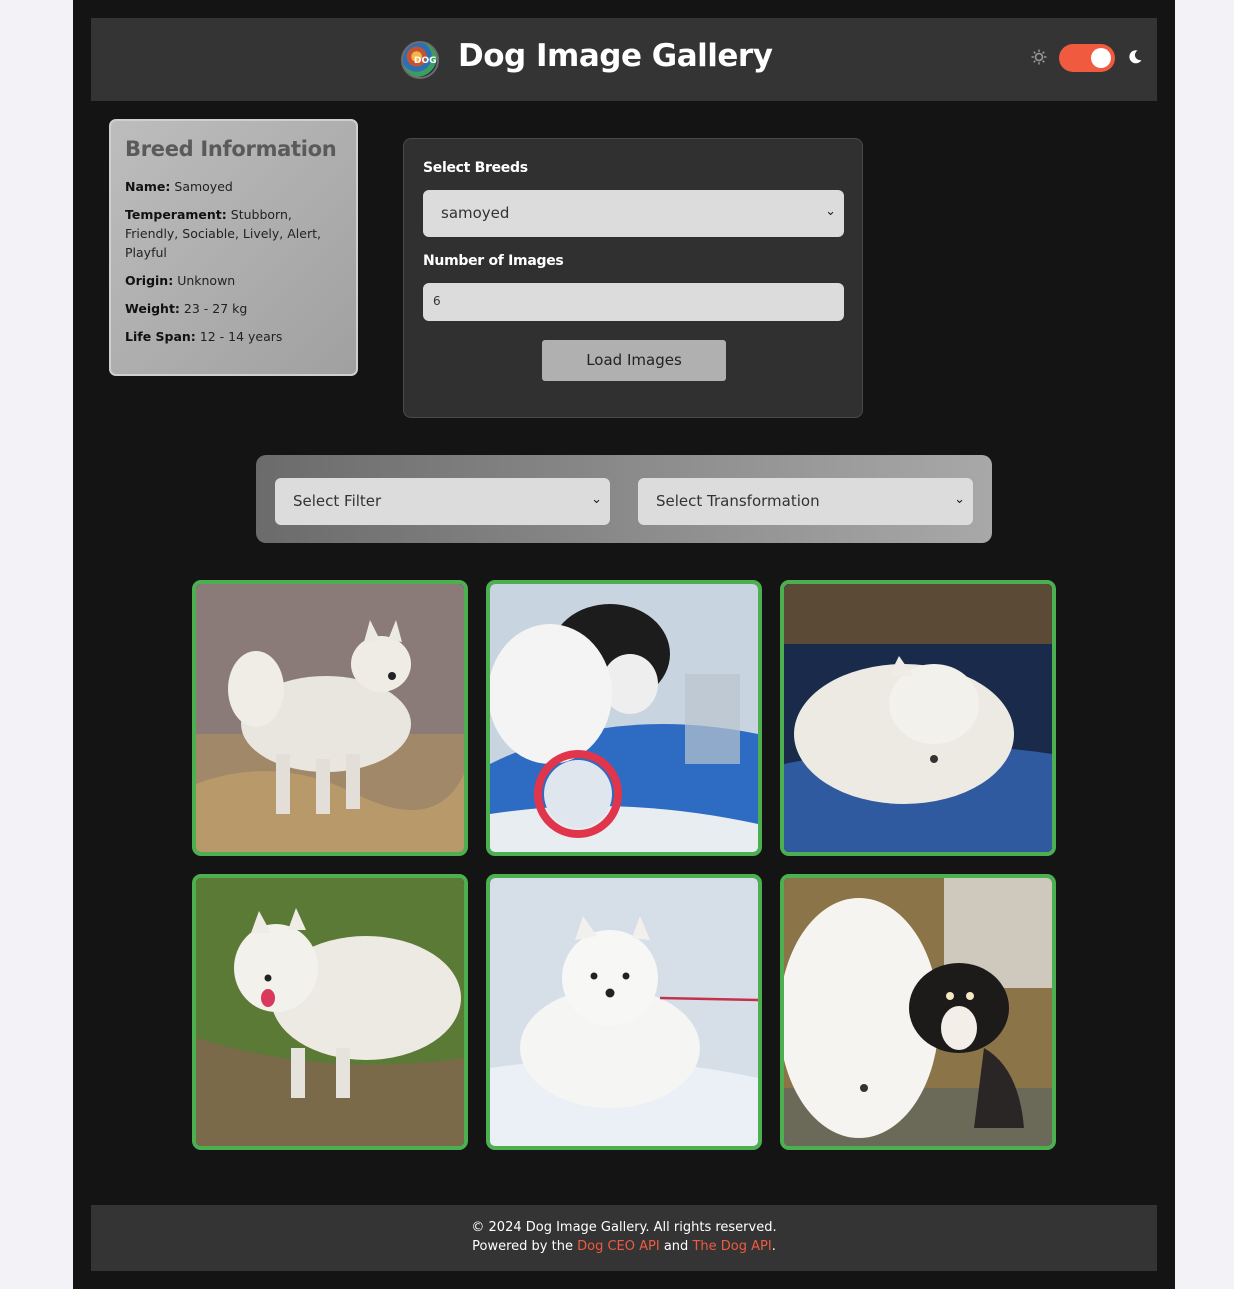 This screenshot has width=1234, height=1289. Describe the element at coordinates (676, 1246) in the screenshot. I see `and-text: and` at that location.